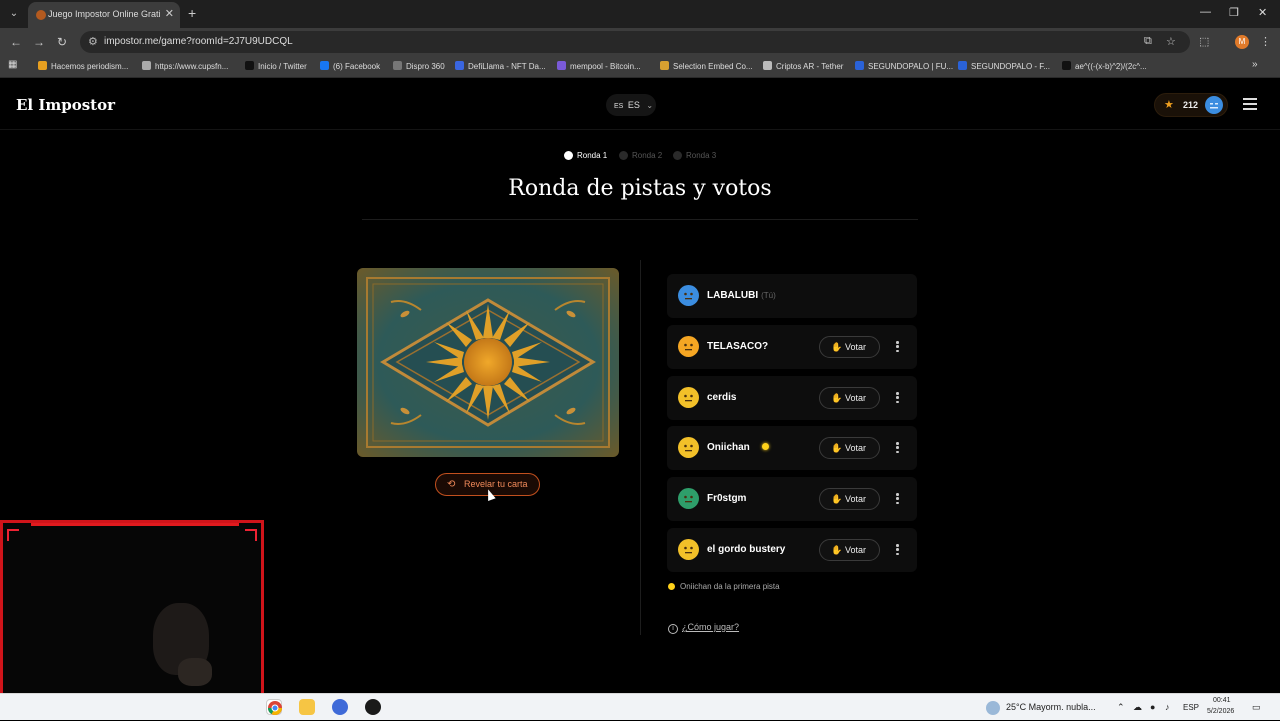 This screenshot has width=1280, height=721. Describe the element at coordinates (837, 448) in the screenshot. I see `hand-icon: ✋` at that location.